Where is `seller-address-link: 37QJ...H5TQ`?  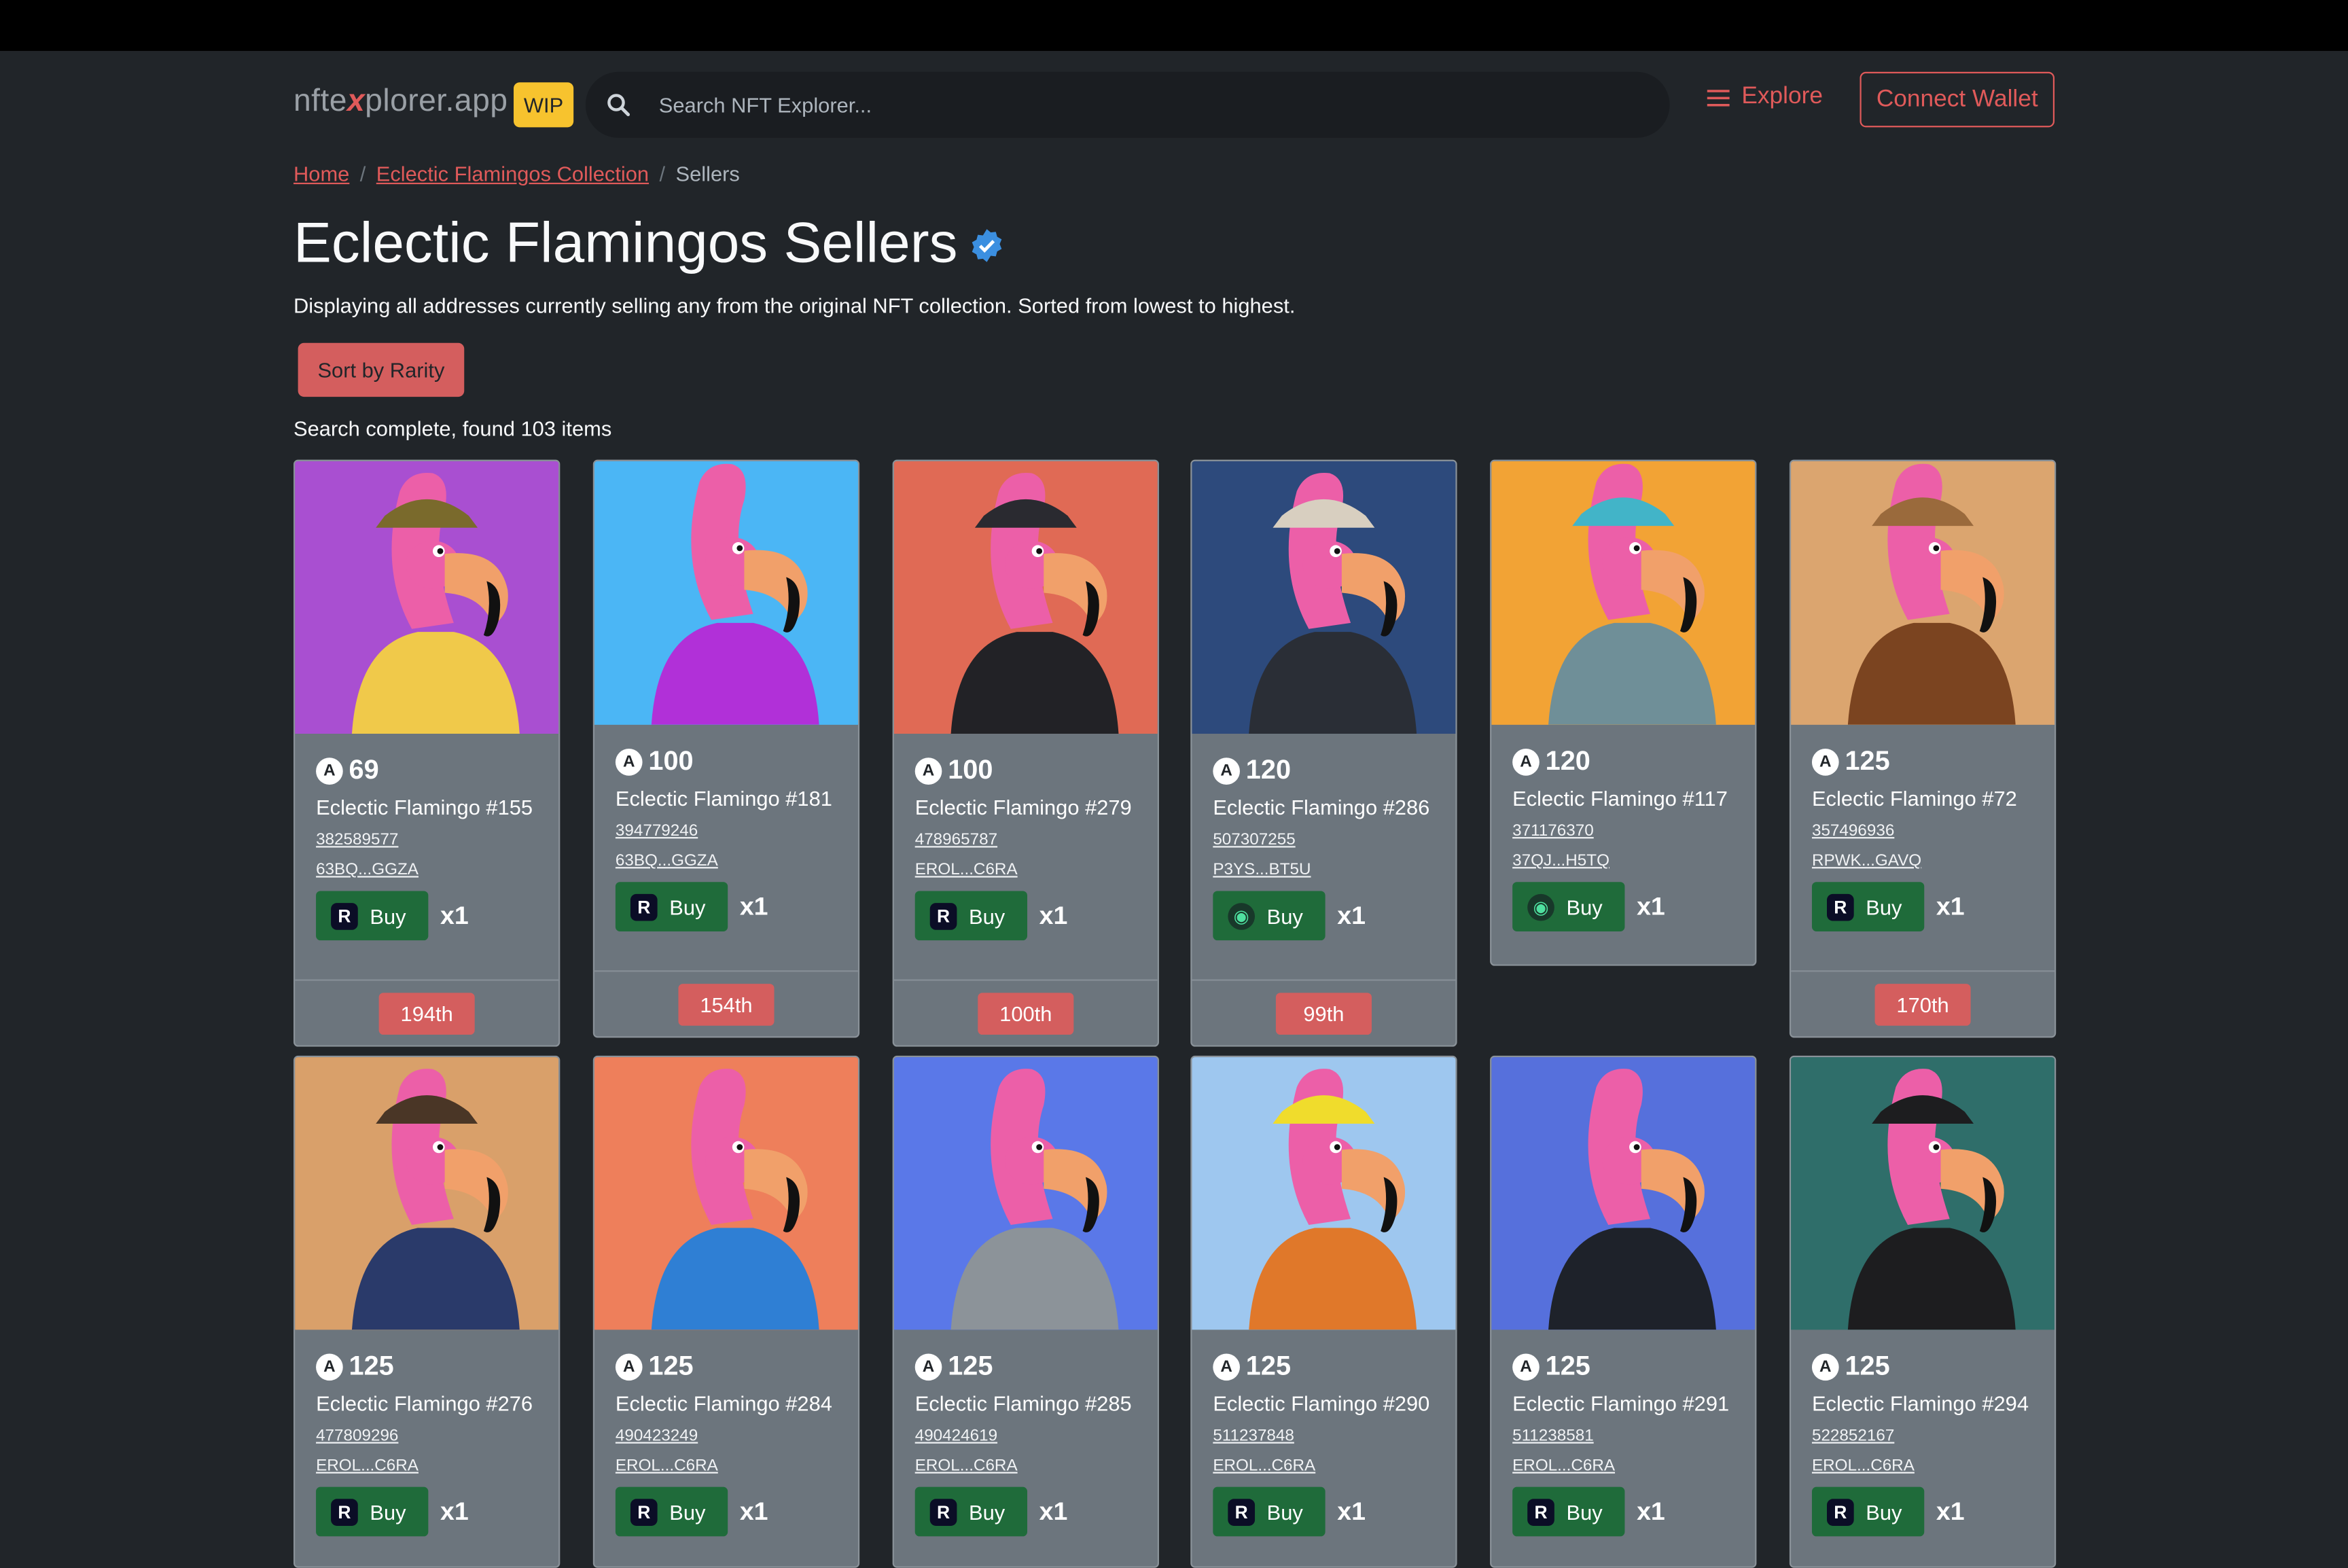 seller-address-link: 37QJ...H5TQ is located at coordinates (1620, 861).